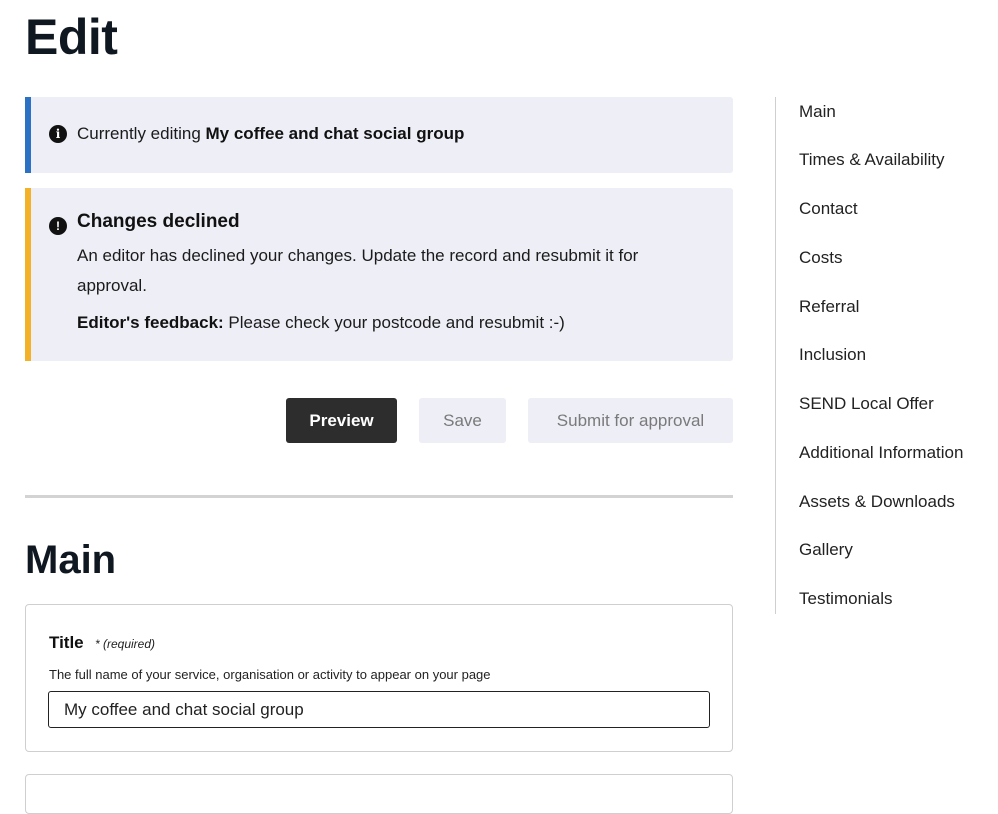  I want to click on next-field-card, so click(379, 794).